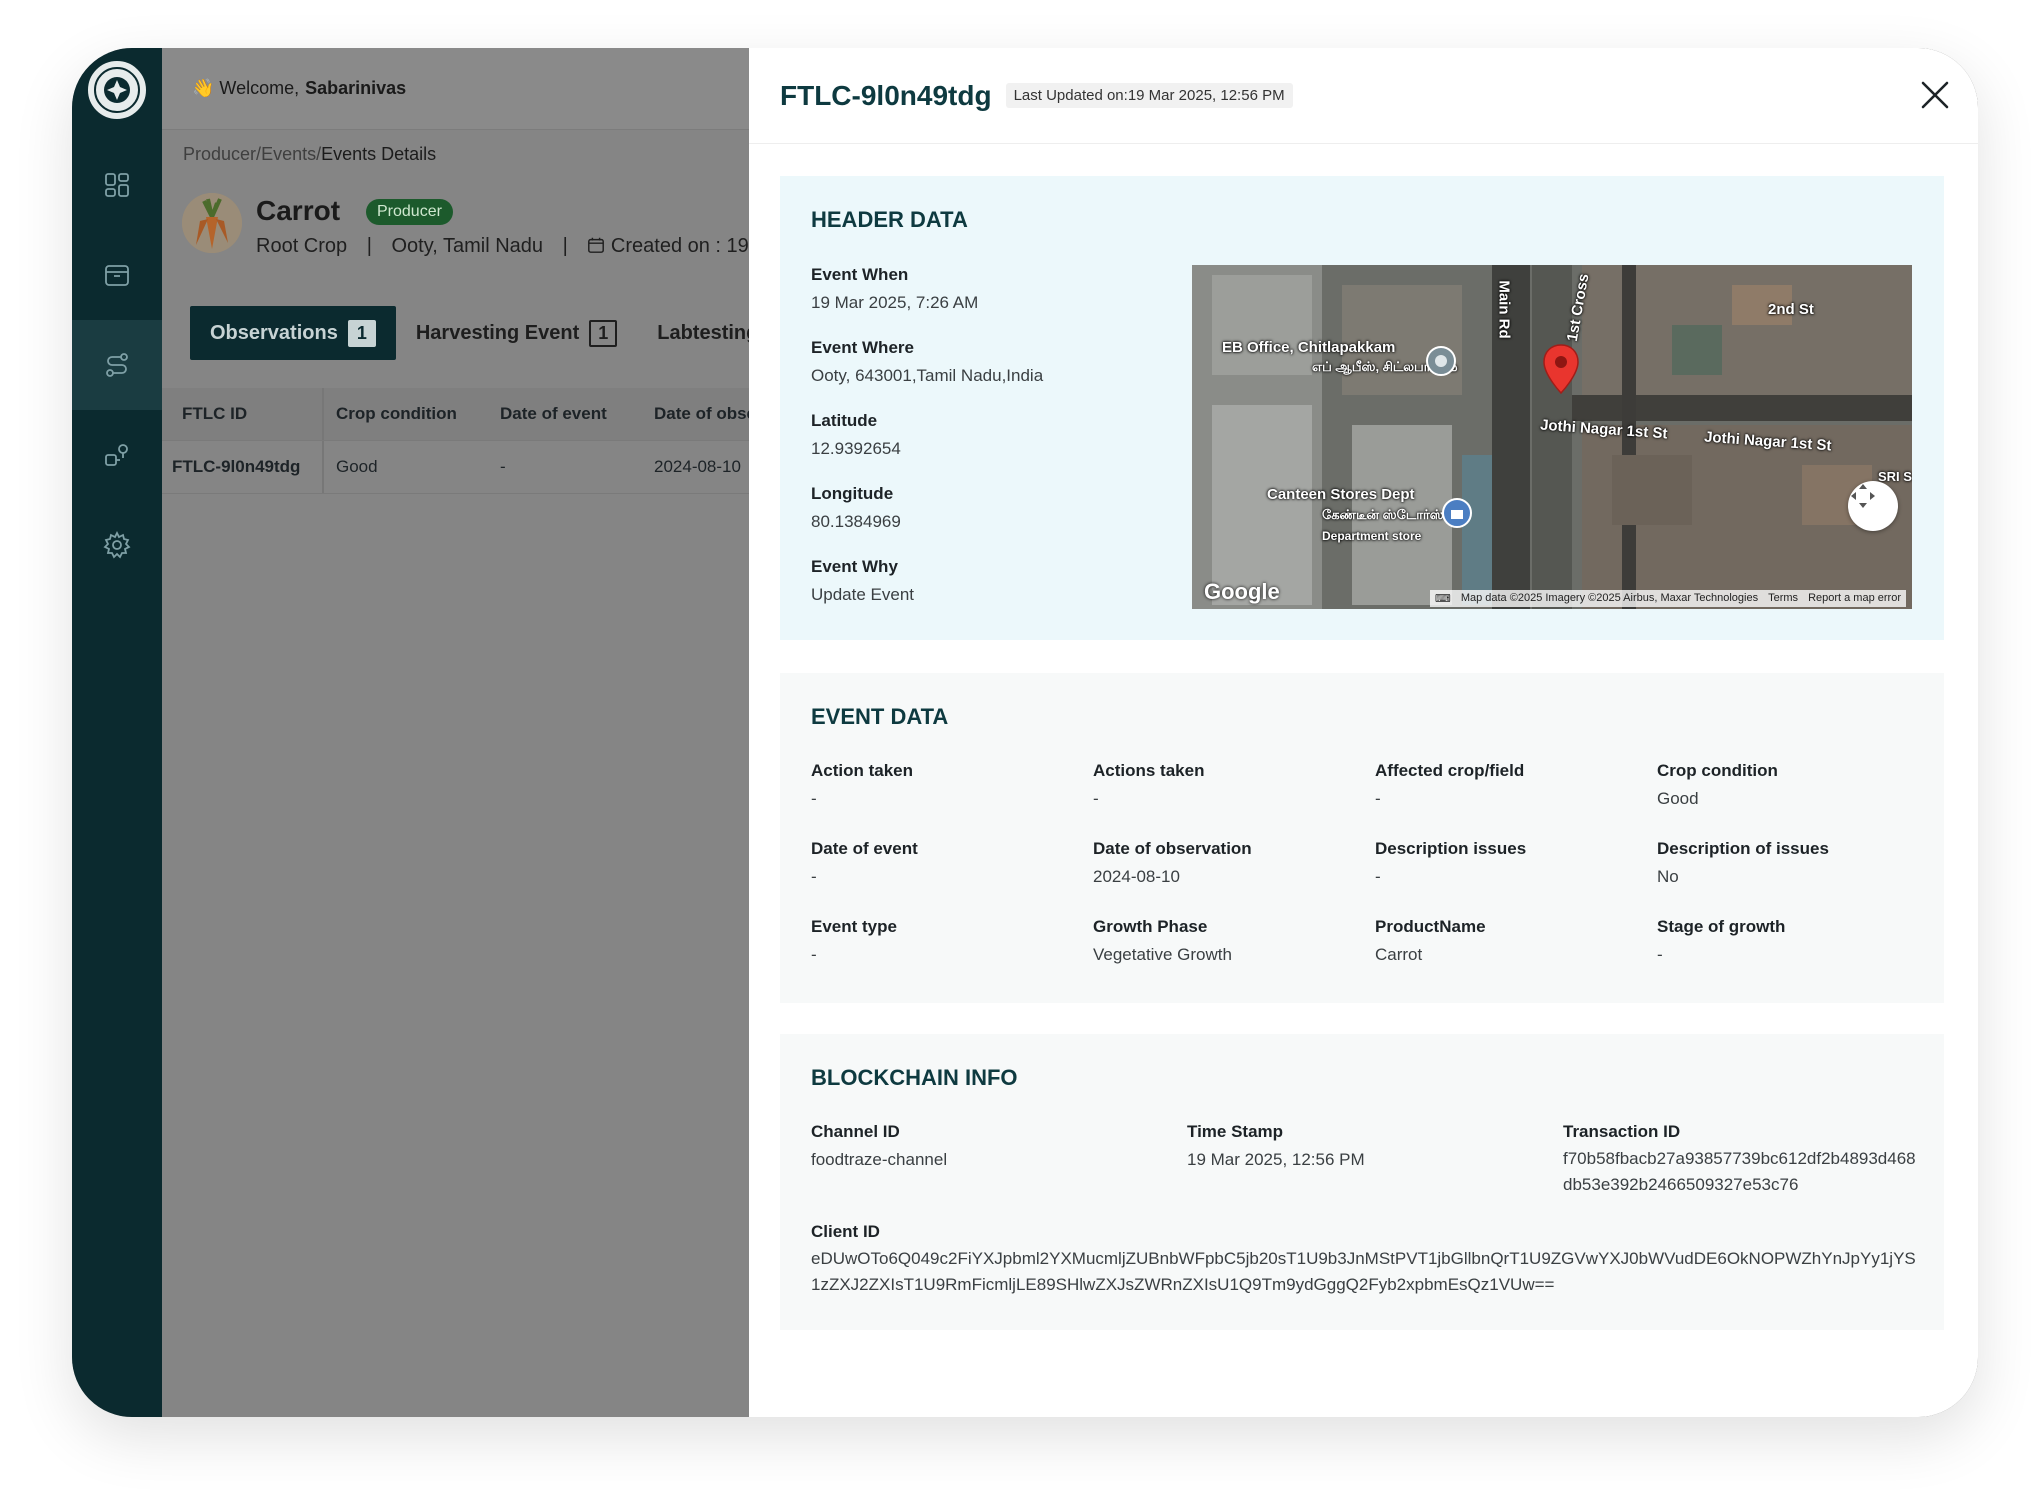 The width and height of the screenshot is (2040, 1506). What do you see at coordinates (117, 185) in the screenshot?
I see `nav-dashboard` at bounding box center [117, 185].